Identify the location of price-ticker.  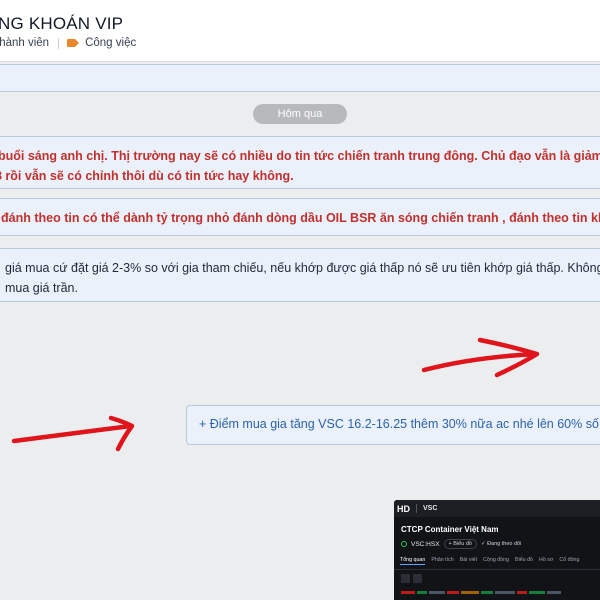
(500, 592).